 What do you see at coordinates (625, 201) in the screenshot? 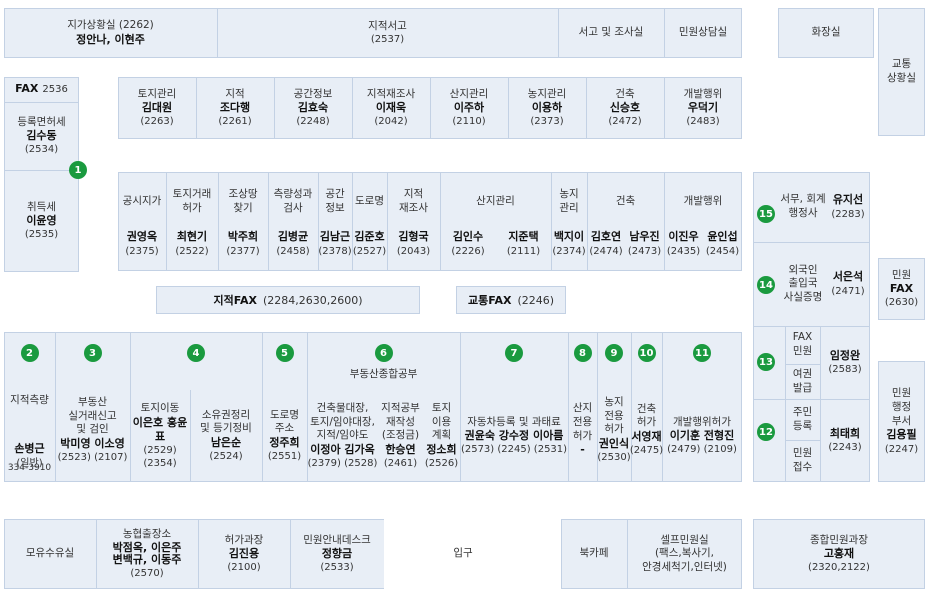
I see `cell-label: 건축` at bounding box center [625, 201].